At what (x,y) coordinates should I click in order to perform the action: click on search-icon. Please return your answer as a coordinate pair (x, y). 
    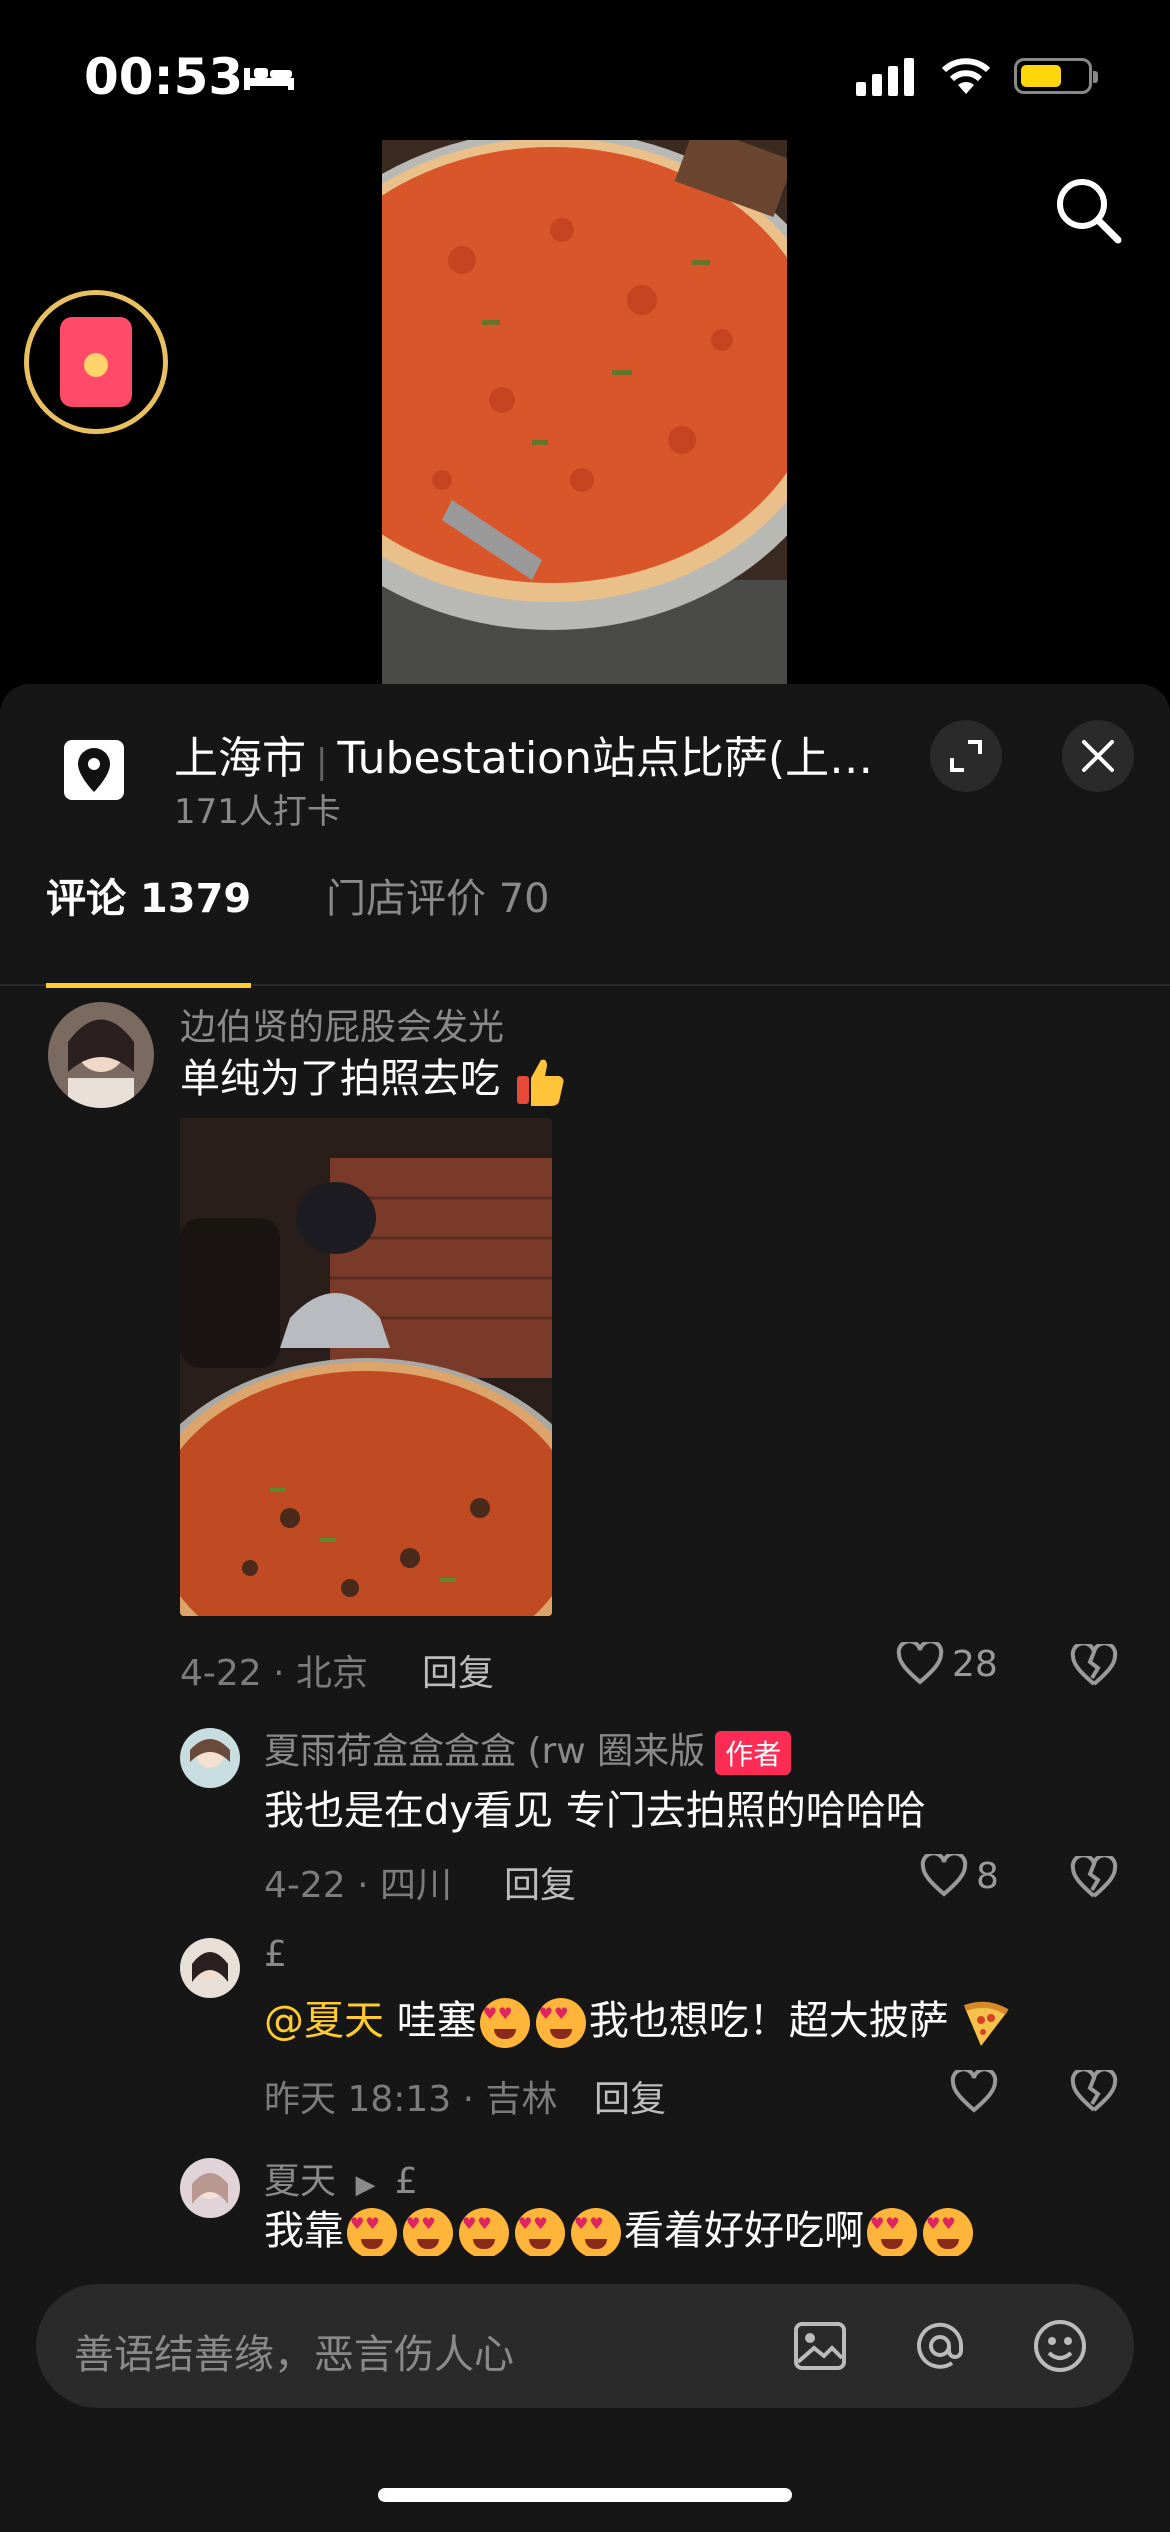
    Looking at the image, I should click on (1089, 211).